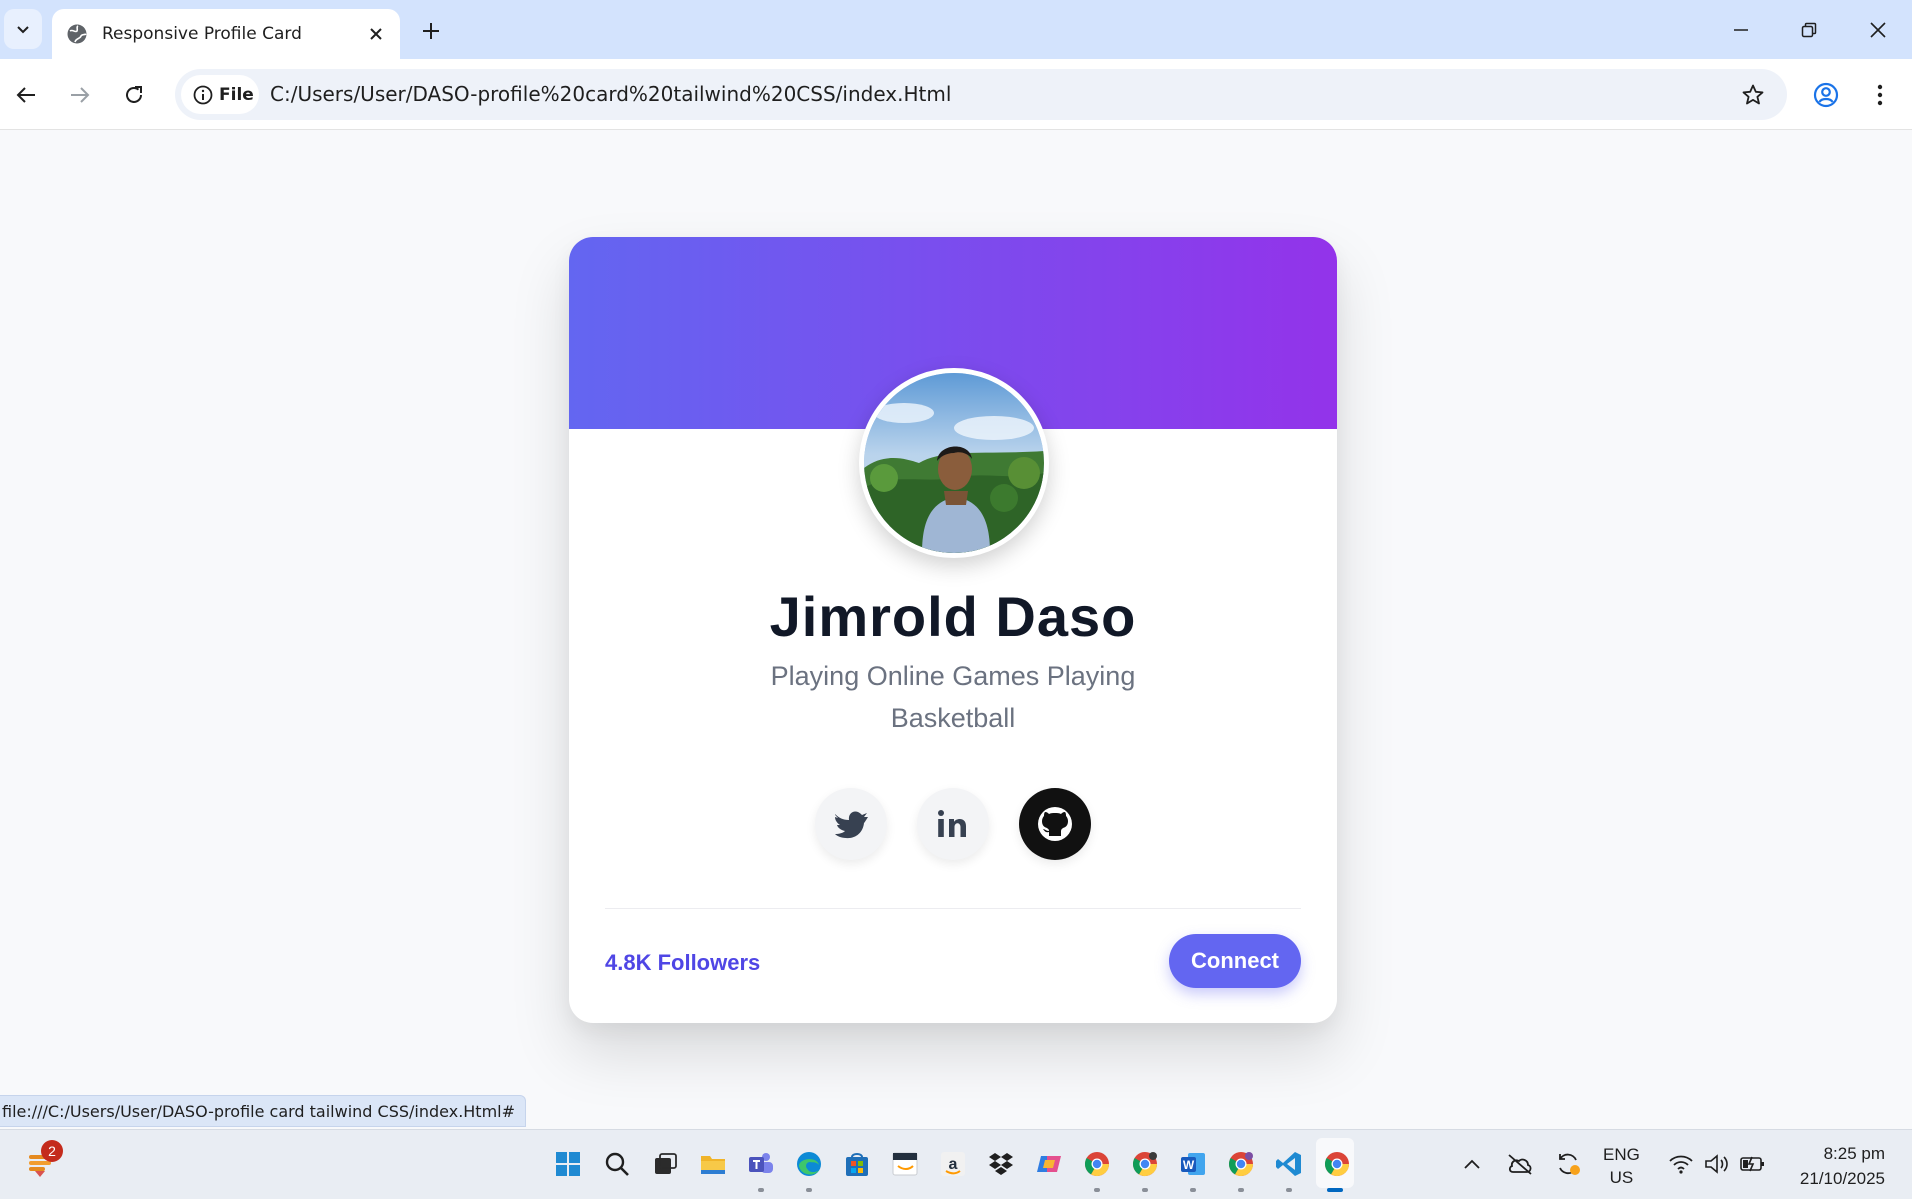 The height and width of the screenshot is (1199, 1912). I want to click on store-button, so click(857, 1164).